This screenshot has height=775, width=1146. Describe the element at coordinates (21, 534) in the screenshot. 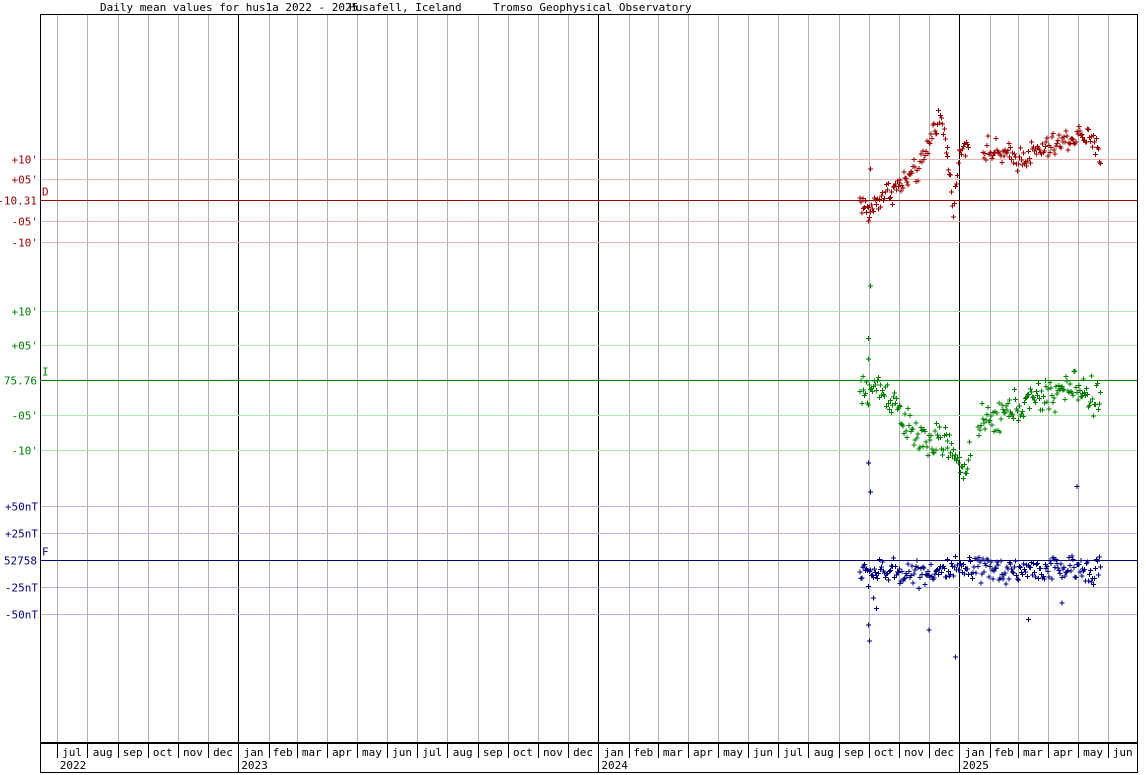

I see `offset-label: +25nT` at that location.